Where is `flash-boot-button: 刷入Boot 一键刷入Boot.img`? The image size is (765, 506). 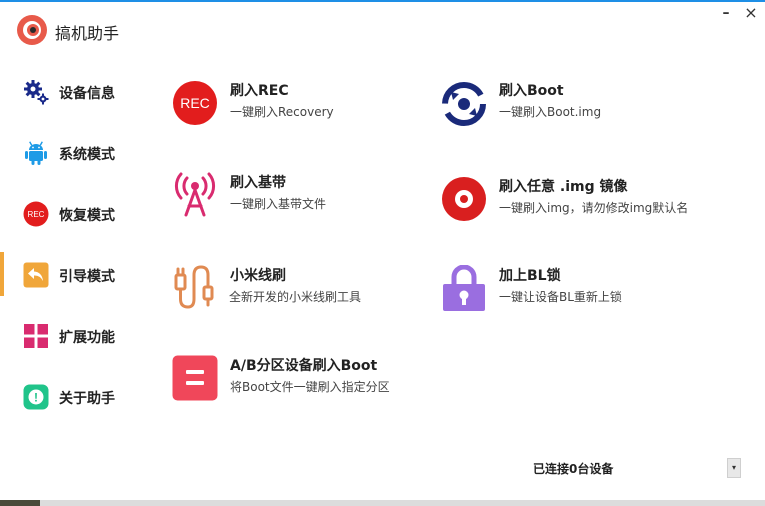
flash-boot-button: 刷入Boot 一键刷入Boot.img is located at coordinates (566, 107).